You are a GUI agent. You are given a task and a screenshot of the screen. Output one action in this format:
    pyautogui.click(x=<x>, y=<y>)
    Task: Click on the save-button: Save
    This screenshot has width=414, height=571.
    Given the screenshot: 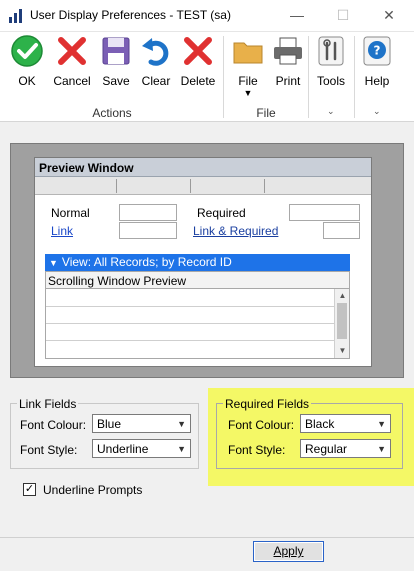 What is the action you would take?
    pyautogui.click(x=116, y=61)
    